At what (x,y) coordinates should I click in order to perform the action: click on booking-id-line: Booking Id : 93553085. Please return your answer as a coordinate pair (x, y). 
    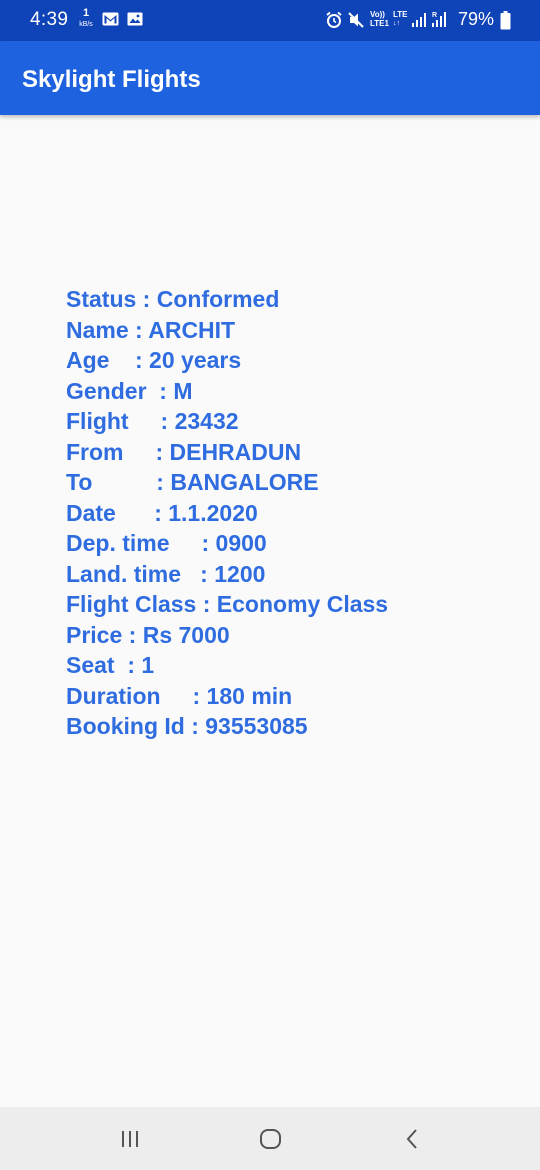
    Looking at the image, I should click on (187, 726).